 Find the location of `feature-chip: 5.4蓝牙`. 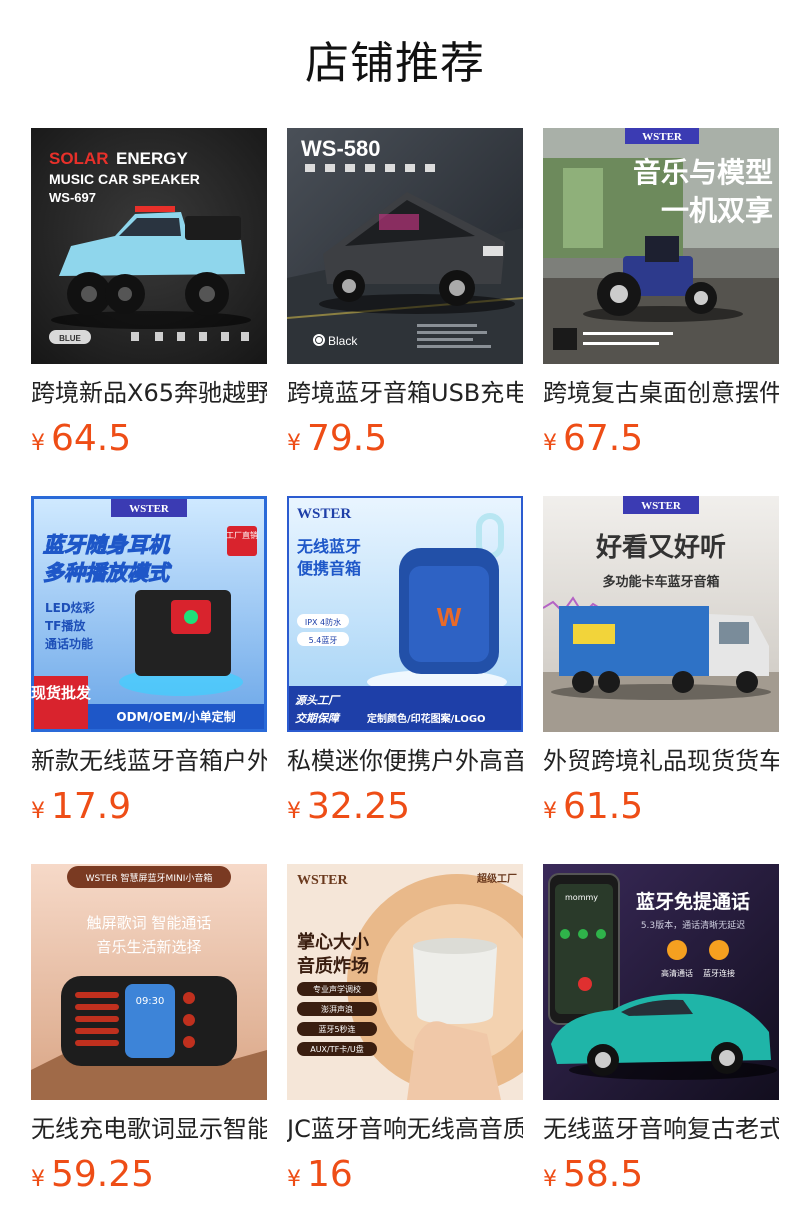

feature-chip: 5.4蓝牙 is located at coordinates (323, 640).